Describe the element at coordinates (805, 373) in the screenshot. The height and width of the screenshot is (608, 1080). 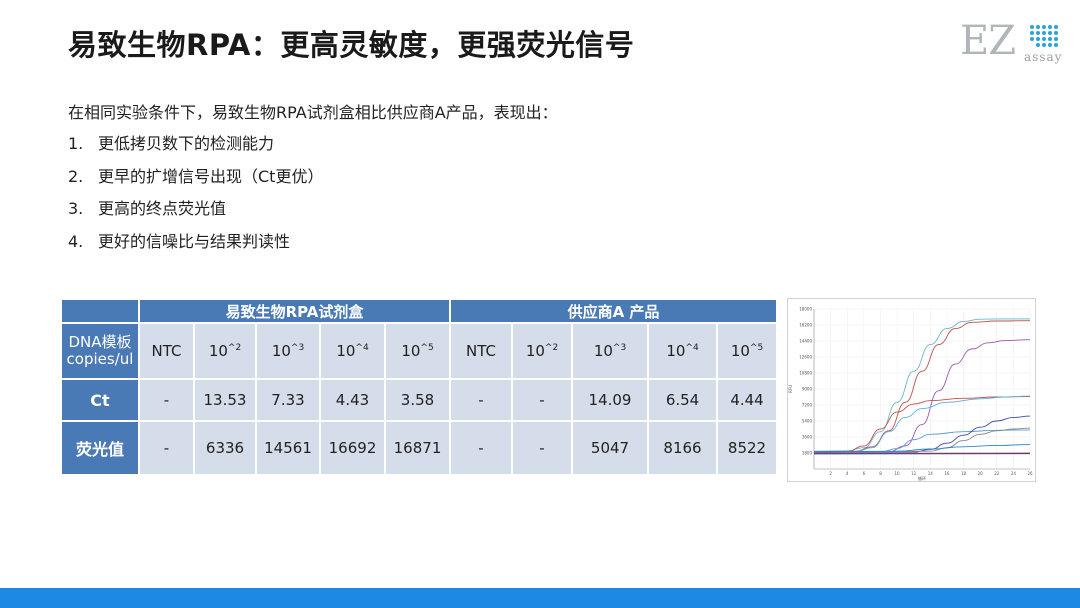
I see `y-tick-label: 10800` at that location.